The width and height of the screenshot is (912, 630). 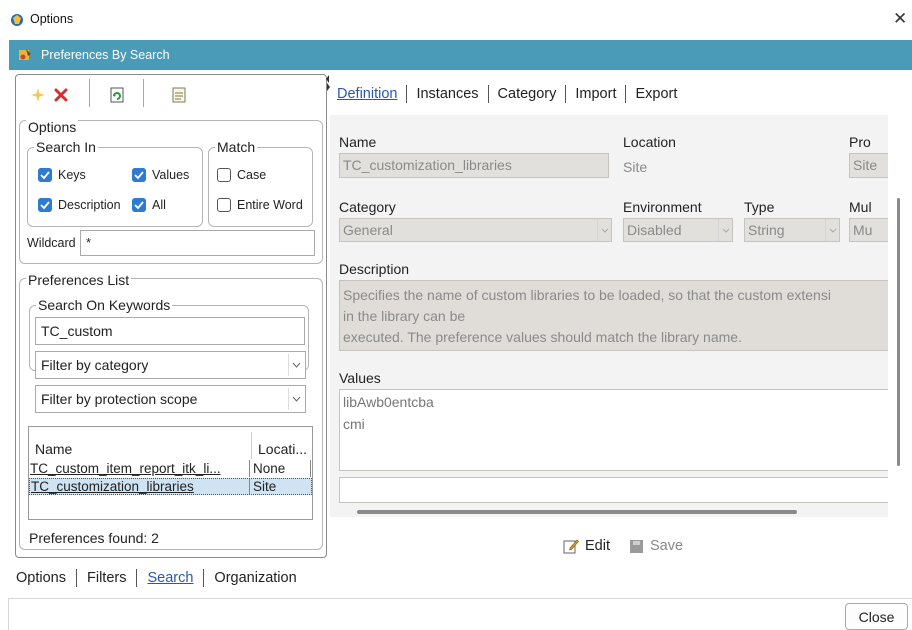 What do you see at coordinates (265, 486) in the screenshot?
I see `row-location: Site` at bounding box center [265, 486].